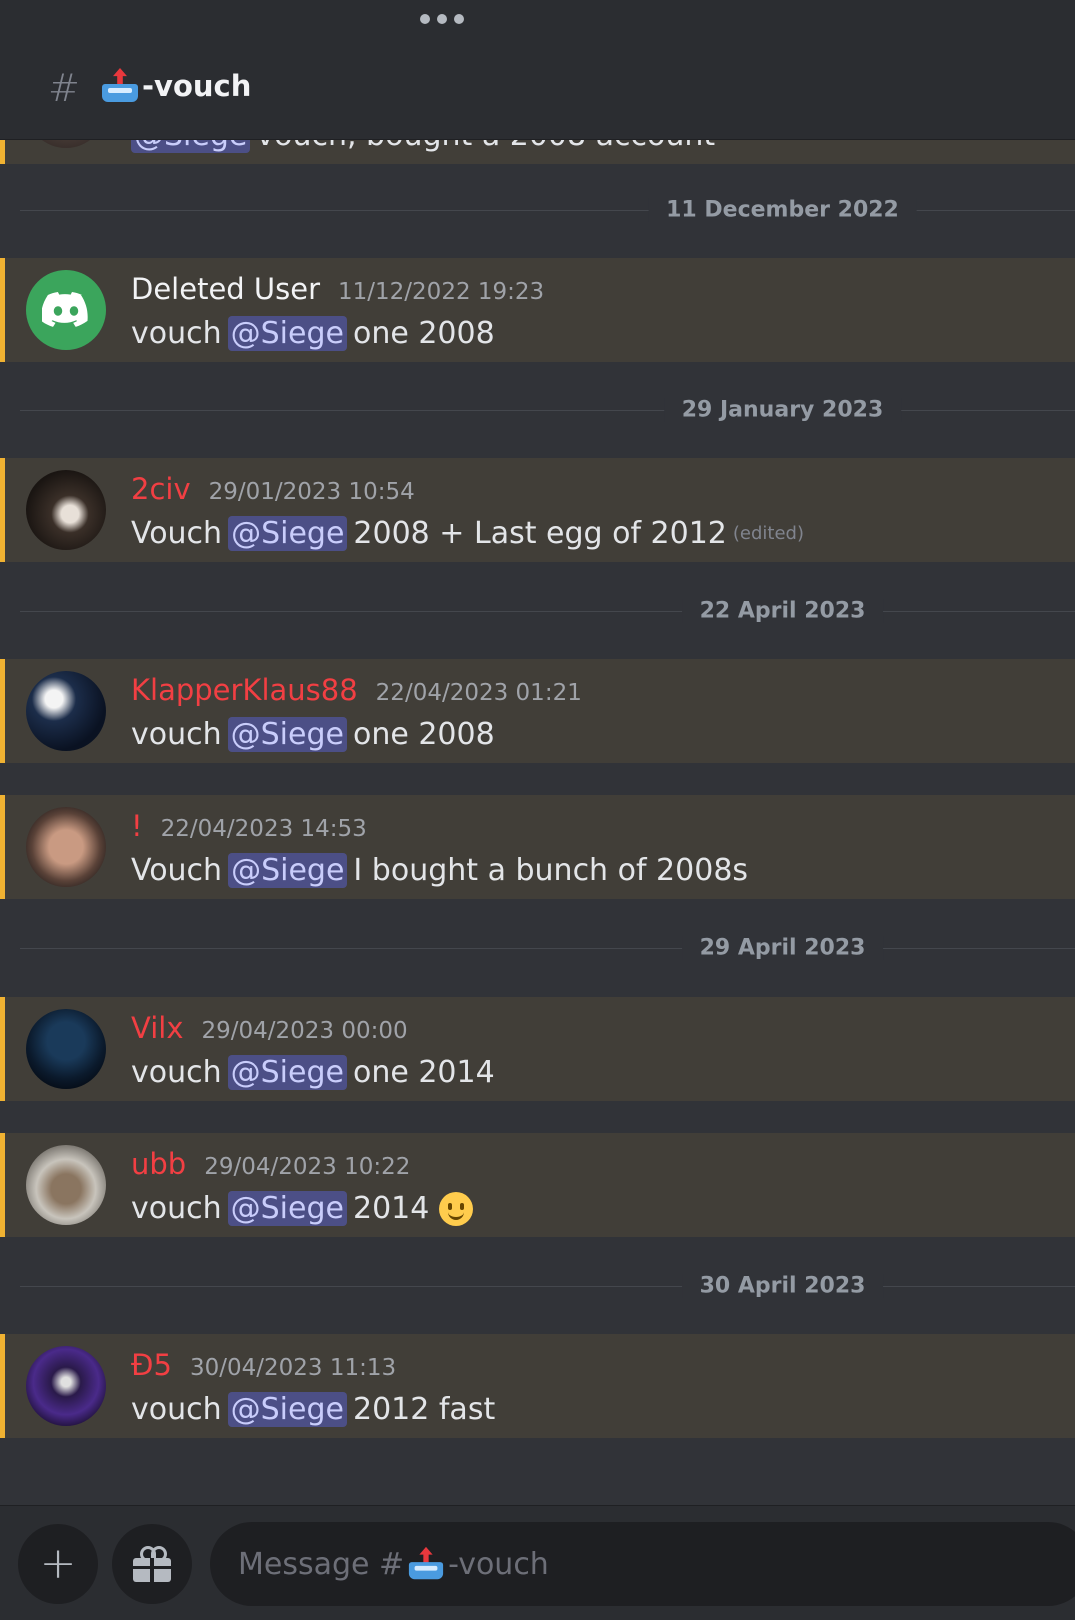 The image size is (1075, 1620). Describe the element at coordinates (547, 210) in the screenshot. I see `date-divider: 11 December 2022` at that location.